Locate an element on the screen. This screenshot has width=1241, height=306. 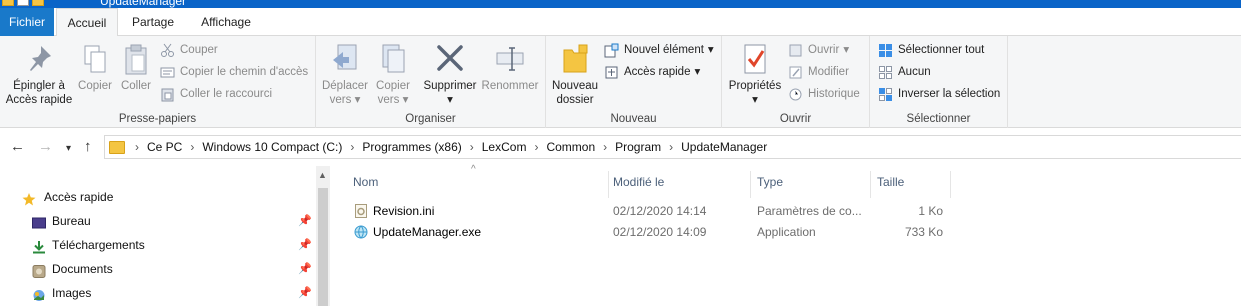
column-header-size: Taille is located at coordinates (911, 184).